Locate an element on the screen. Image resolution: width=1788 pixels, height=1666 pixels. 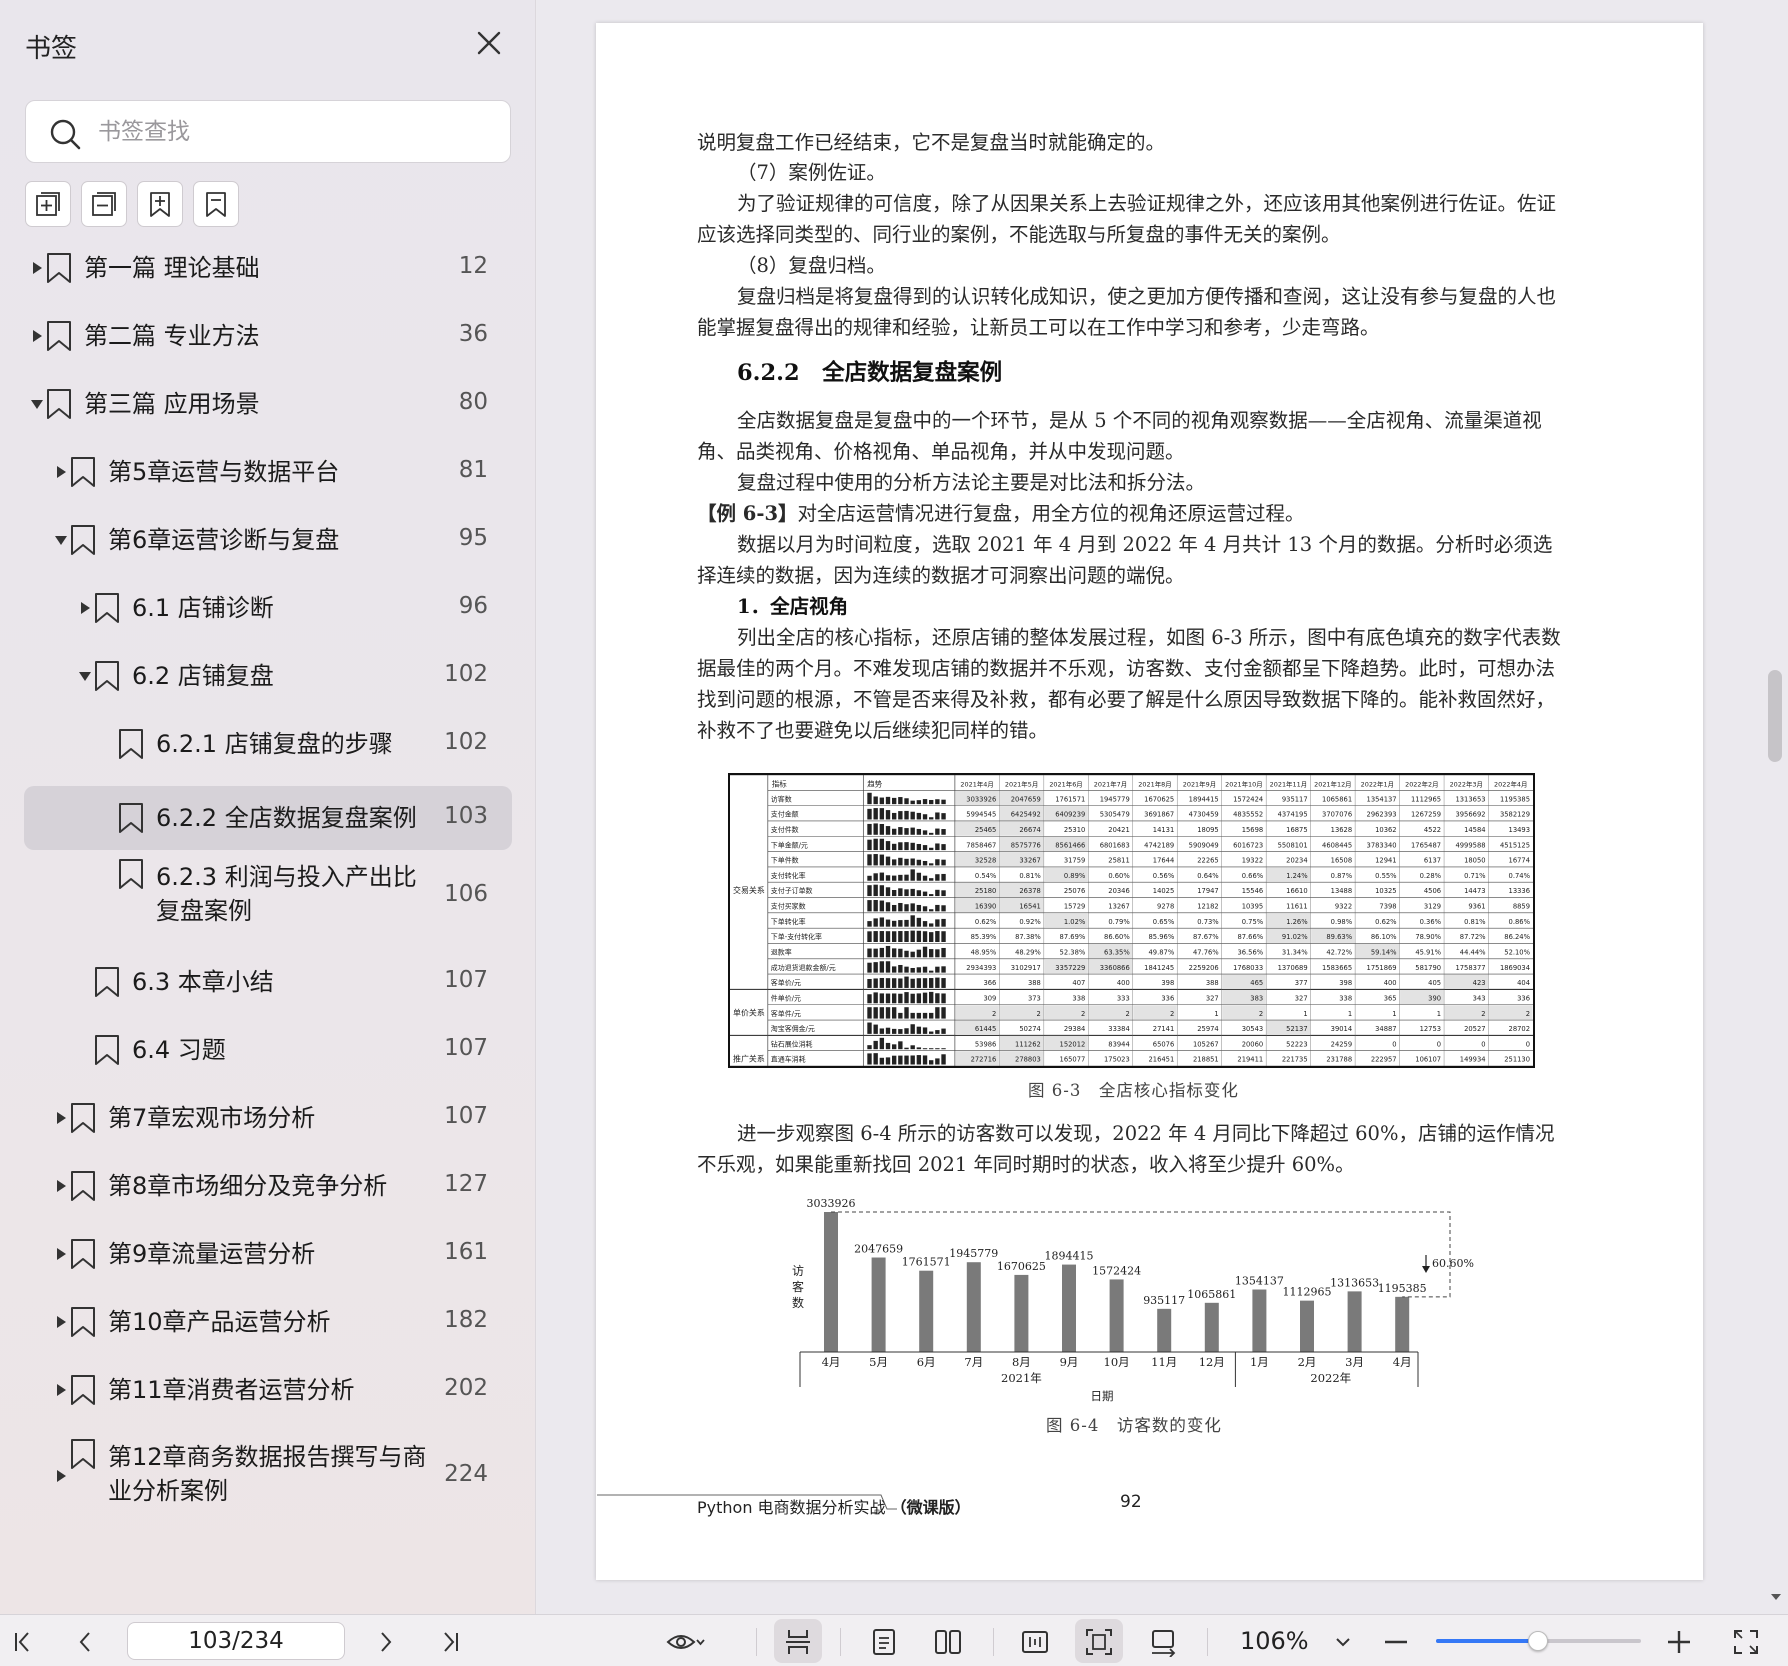
close-icon is located at coordinates (489, 43).